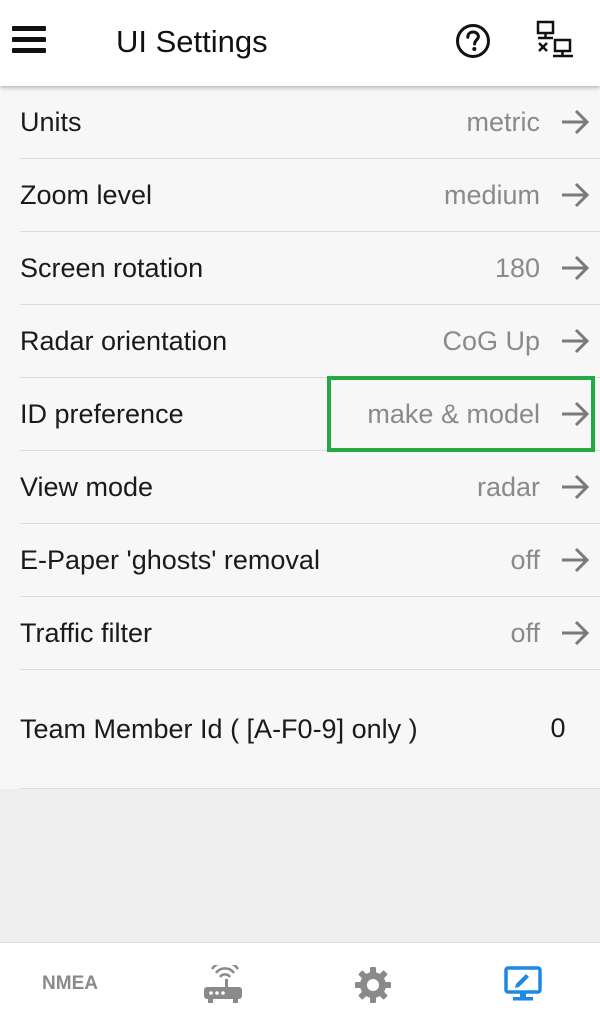  I want to click on page-title: UI Settings, so click(192, 41).